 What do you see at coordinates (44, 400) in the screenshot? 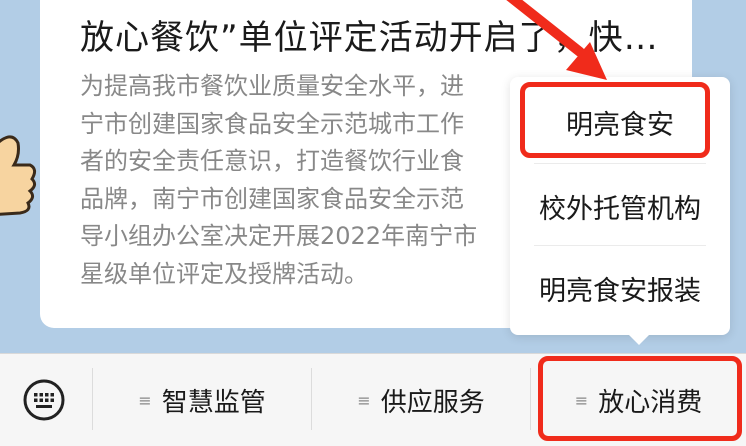
I see `keyboard-icon` at bounding box center [44, 400].